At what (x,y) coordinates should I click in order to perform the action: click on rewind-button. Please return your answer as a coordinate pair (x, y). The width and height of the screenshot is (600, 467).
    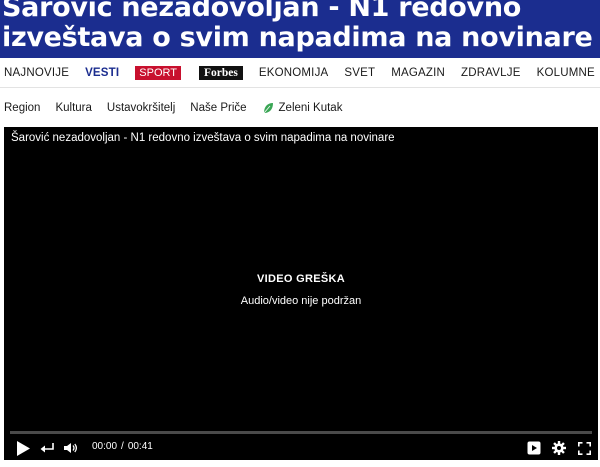
    Looking at the image, I should click on (47, 448).